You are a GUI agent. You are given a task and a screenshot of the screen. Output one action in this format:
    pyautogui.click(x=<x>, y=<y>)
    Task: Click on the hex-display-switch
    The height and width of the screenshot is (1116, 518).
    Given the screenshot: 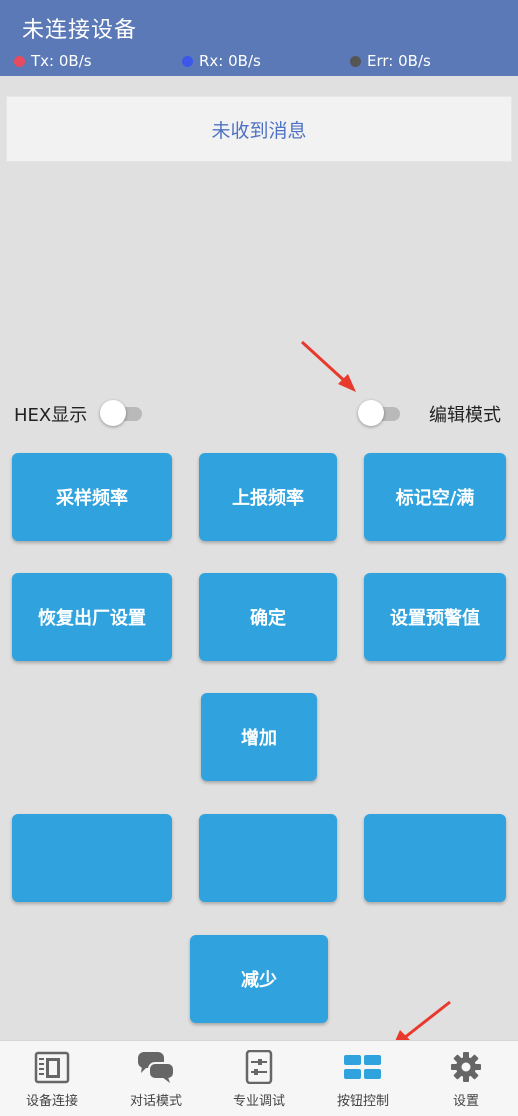 What is the action you would take?
    pyautogui.click(x=121, y=413)
    